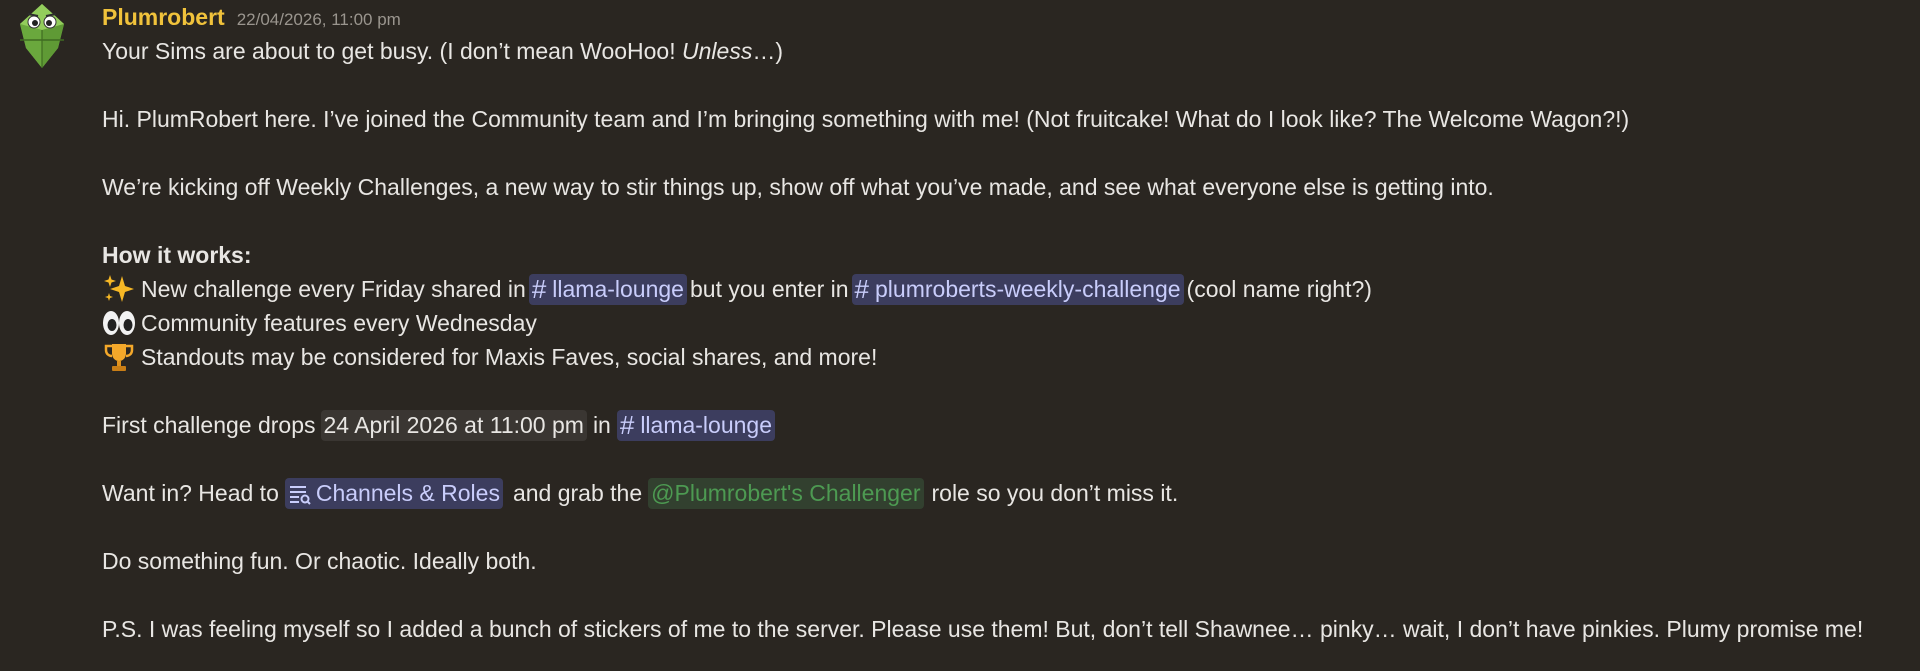 Image resolution: width=1920 pixels, height=671 pixels. Describe the element at coordinates (453, 425) in the screenshot. I see `timestamp-chip: 24 April 2026 at 11:00 pm` at that location.